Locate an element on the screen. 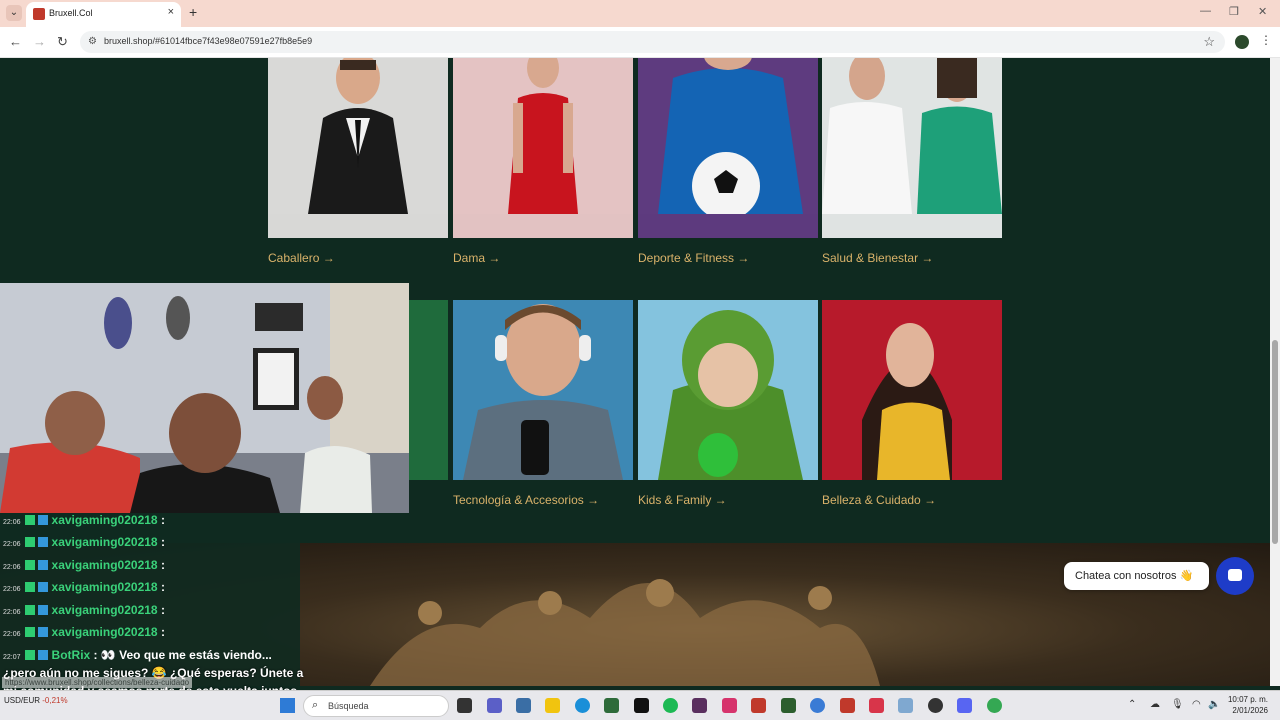  mic-icon: 🎙 is located at coordinates (1177, 704).